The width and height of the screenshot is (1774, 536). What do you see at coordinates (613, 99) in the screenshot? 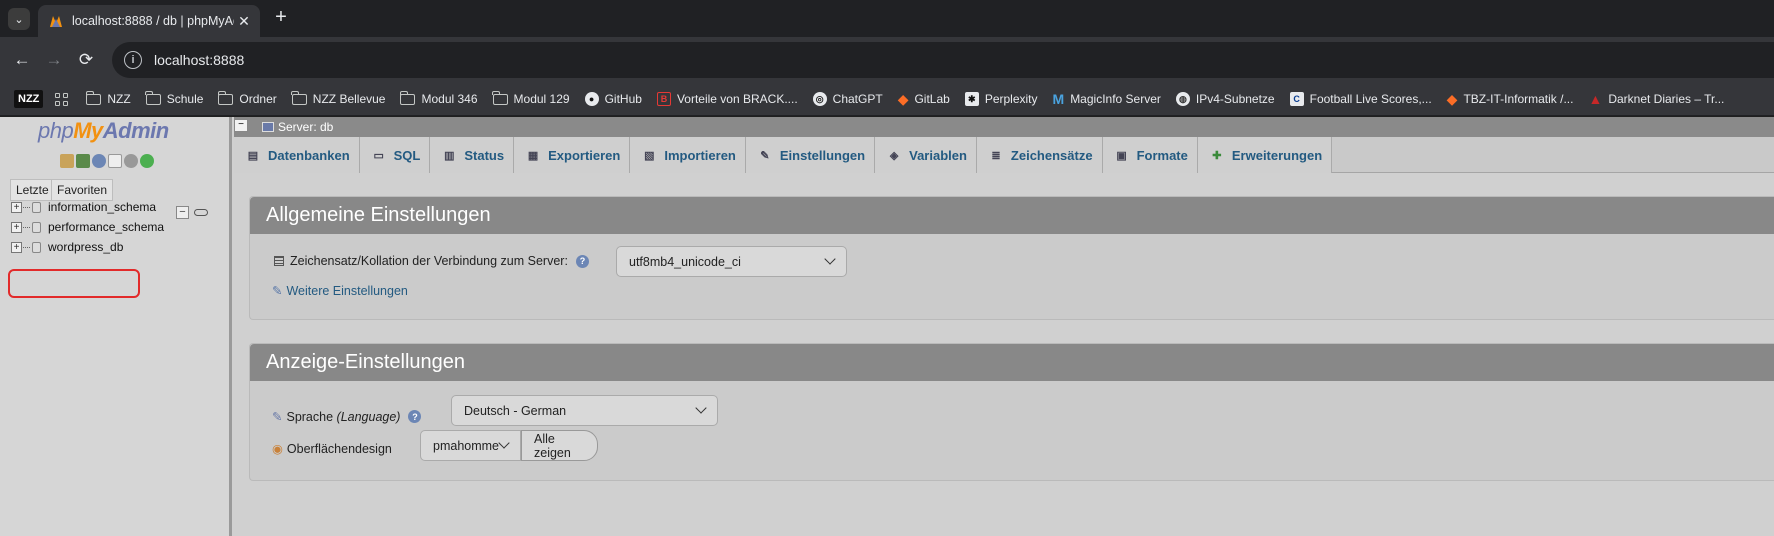
I see `bookmark-github: ● GitHub` at bounding box center [613, 99].